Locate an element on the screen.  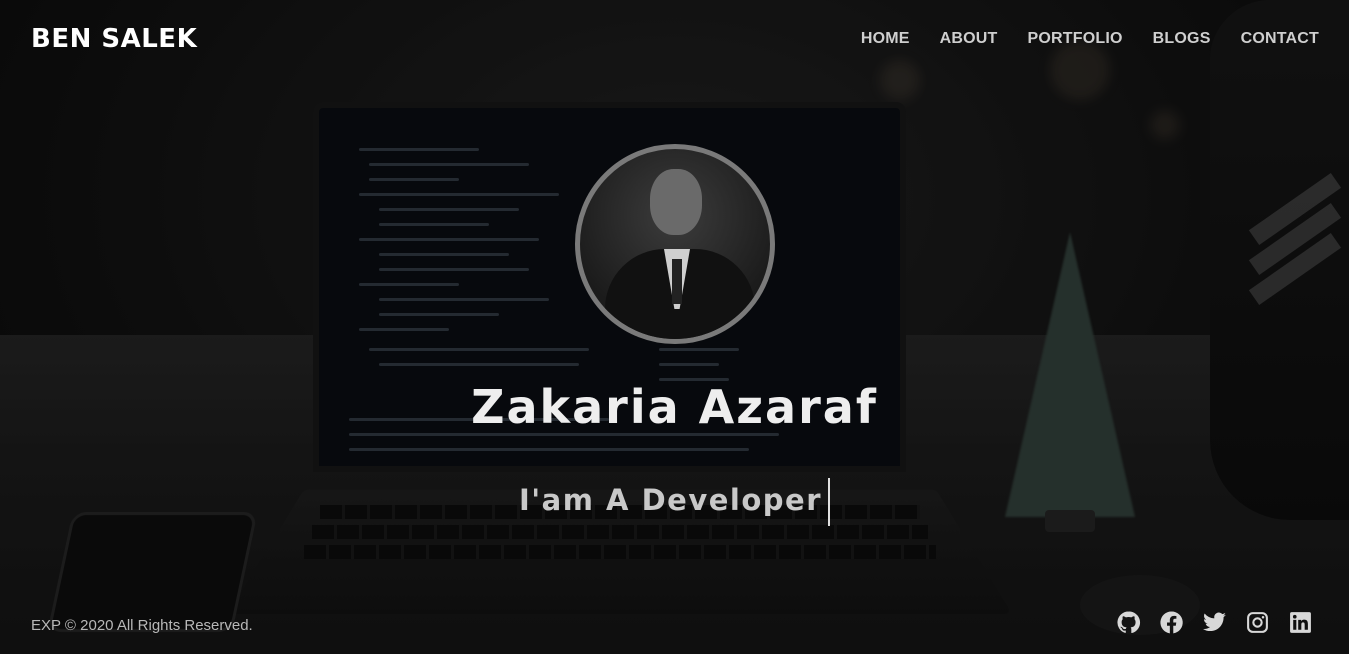
hero-tagline: I'am A Developer is located at coordinates (674, 502).